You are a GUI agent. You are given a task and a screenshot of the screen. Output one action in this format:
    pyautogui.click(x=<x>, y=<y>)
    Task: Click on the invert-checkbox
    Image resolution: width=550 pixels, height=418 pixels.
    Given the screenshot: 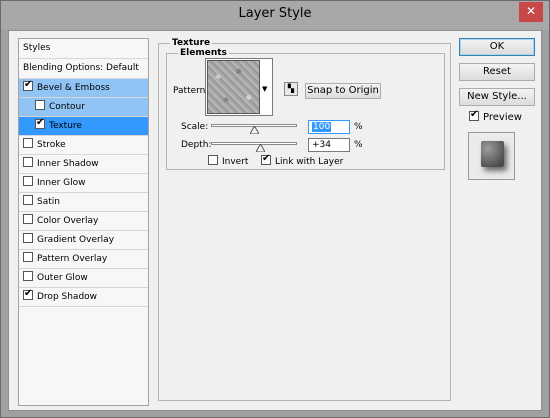 What is the action you would take?
    pyautogui.click(x=213, y=160)
    